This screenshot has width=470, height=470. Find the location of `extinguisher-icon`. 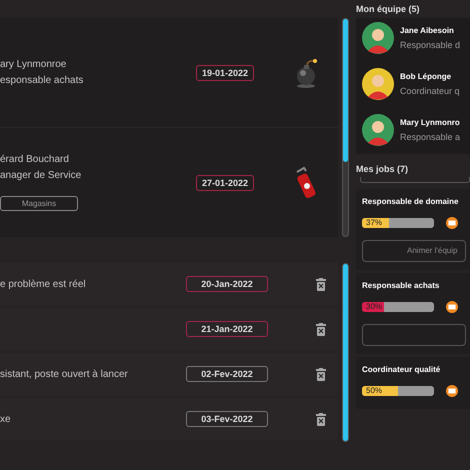

extinguisher-icon is located at coordinates (306, 183).